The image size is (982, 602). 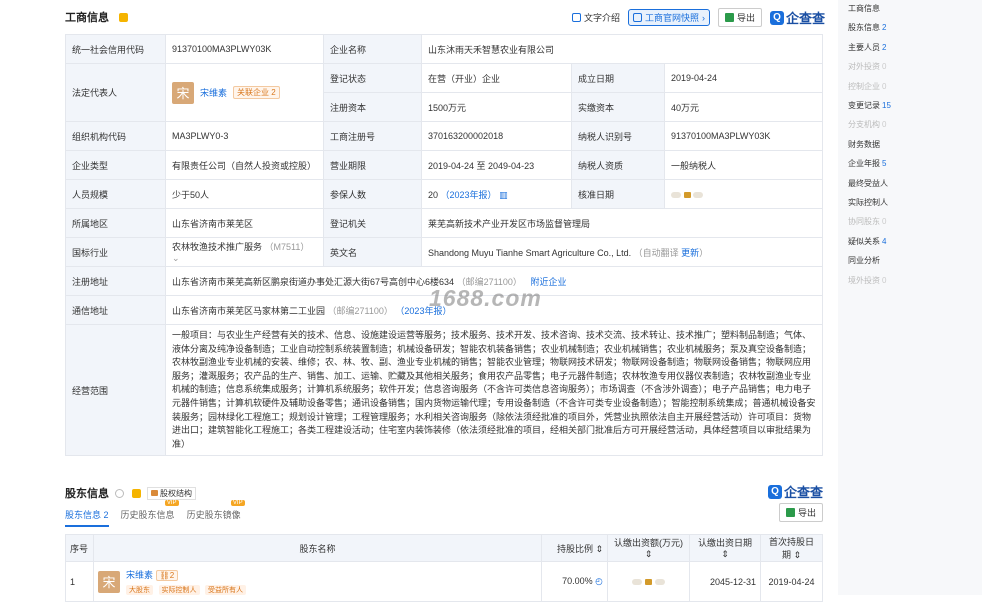 What do you see at coordinates (287, 247) in the screenshot?
I see `industry-code: （M7511）` at bounding box center [287, 247].